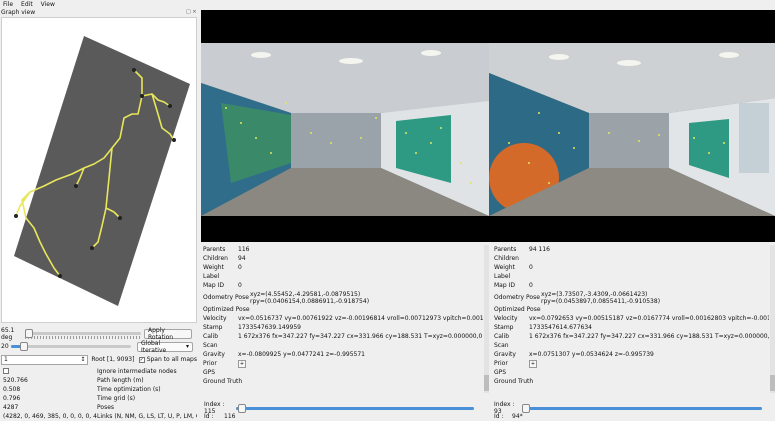  What do you see at coordinates (242, 258) in the screenshot?
I see `prop-value: 94` at bounding box center [242, 258].